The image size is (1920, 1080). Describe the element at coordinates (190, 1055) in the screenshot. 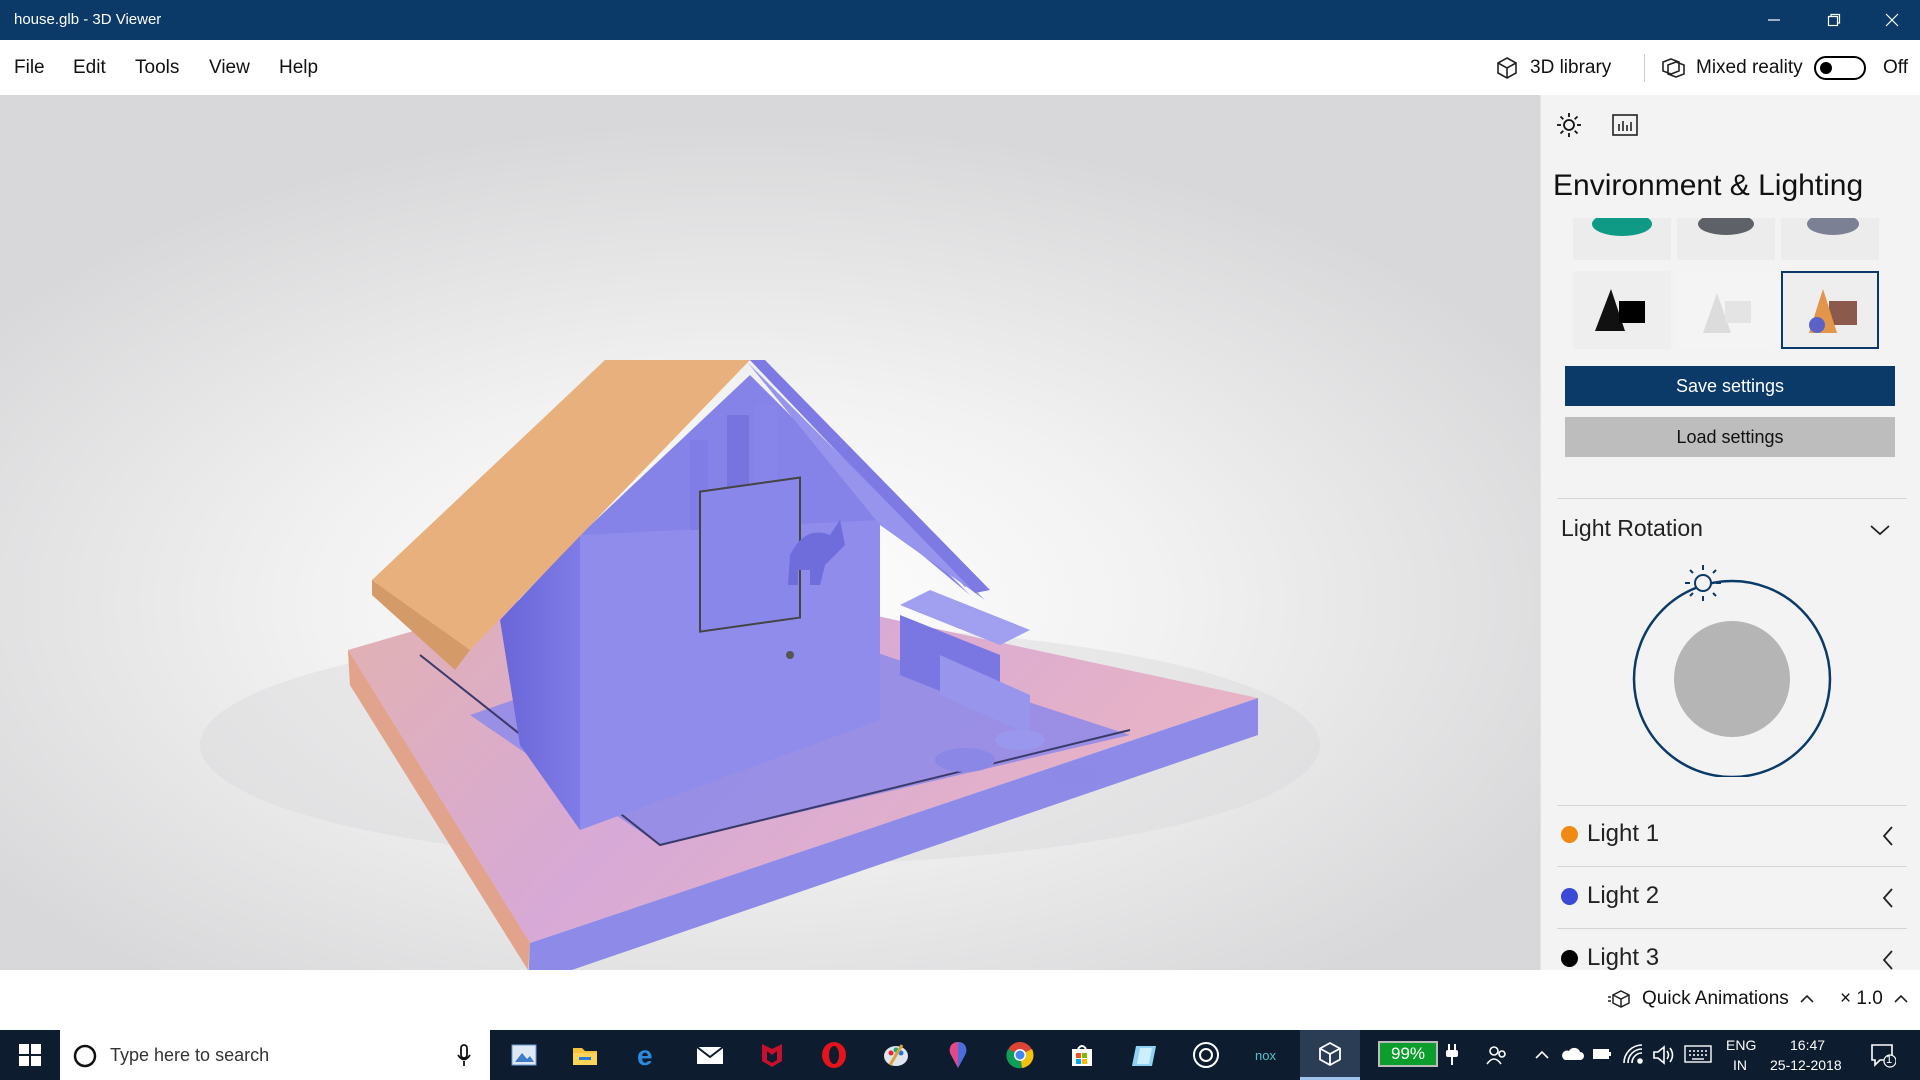

I see `search-placeholder: Type here to search` at that location.